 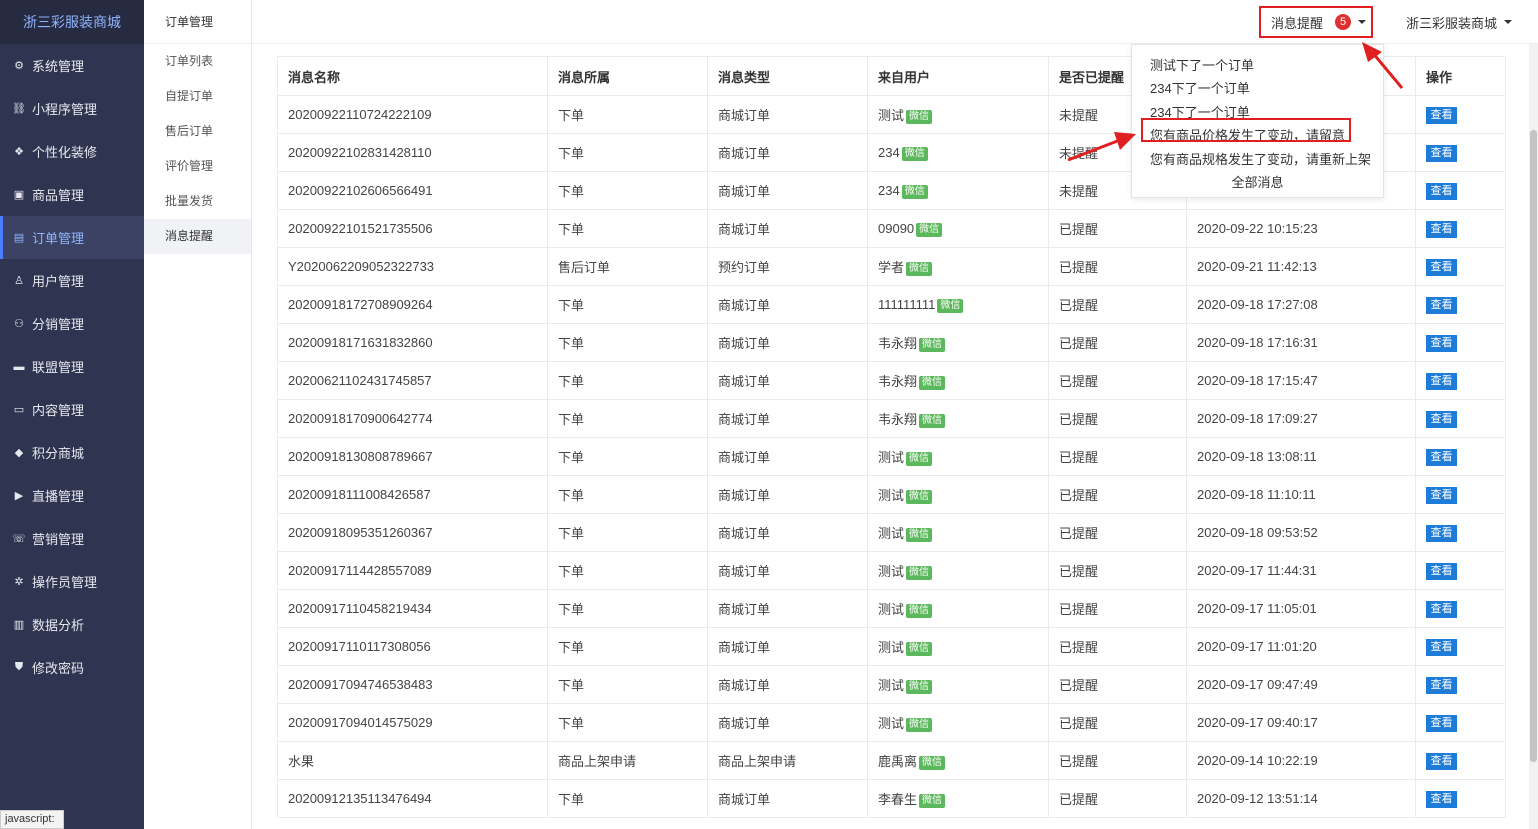 What do you see at coordinates (627, 760) in the screenshot?
I see `table-cell: 商品上架申请` at bounding box center [627, 760].